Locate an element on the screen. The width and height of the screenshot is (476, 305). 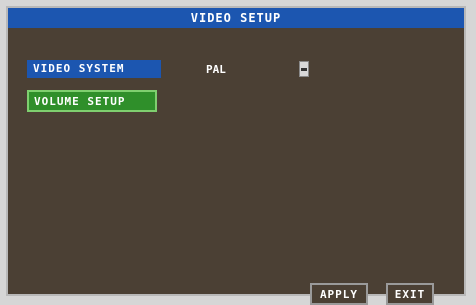
volume-setup-button: VOLUME SETUP is located at coordinates (92, 101).